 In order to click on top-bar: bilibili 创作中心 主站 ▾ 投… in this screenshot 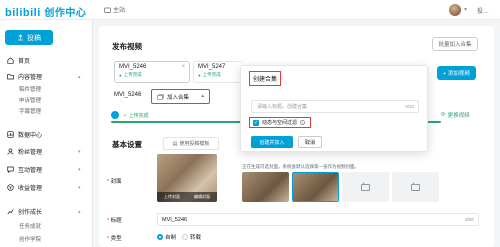, I will do `click(250, 10)`.